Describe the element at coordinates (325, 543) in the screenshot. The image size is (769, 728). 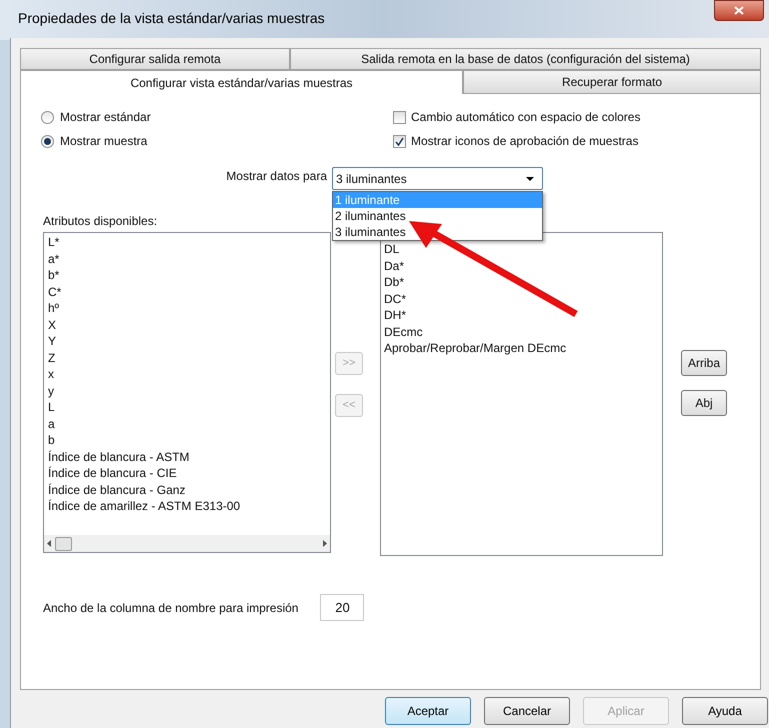
I see `scroll-right-icon` at that location.